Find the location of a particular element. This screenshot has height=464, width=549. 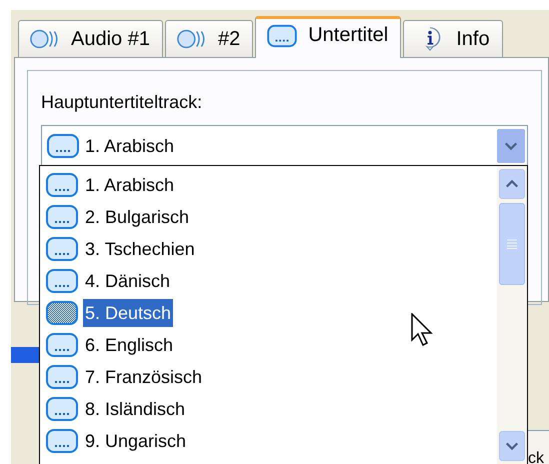

scroll-up-button is located at coordinates (512, 184).